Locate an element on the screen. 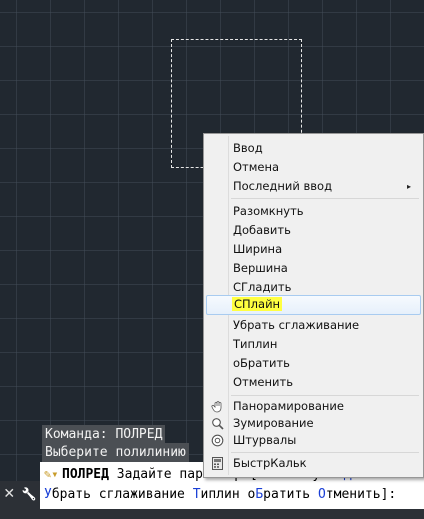 The image size is (424, 519). submenu-arrow-icon: ▸ is located at coordinates (408, 186).